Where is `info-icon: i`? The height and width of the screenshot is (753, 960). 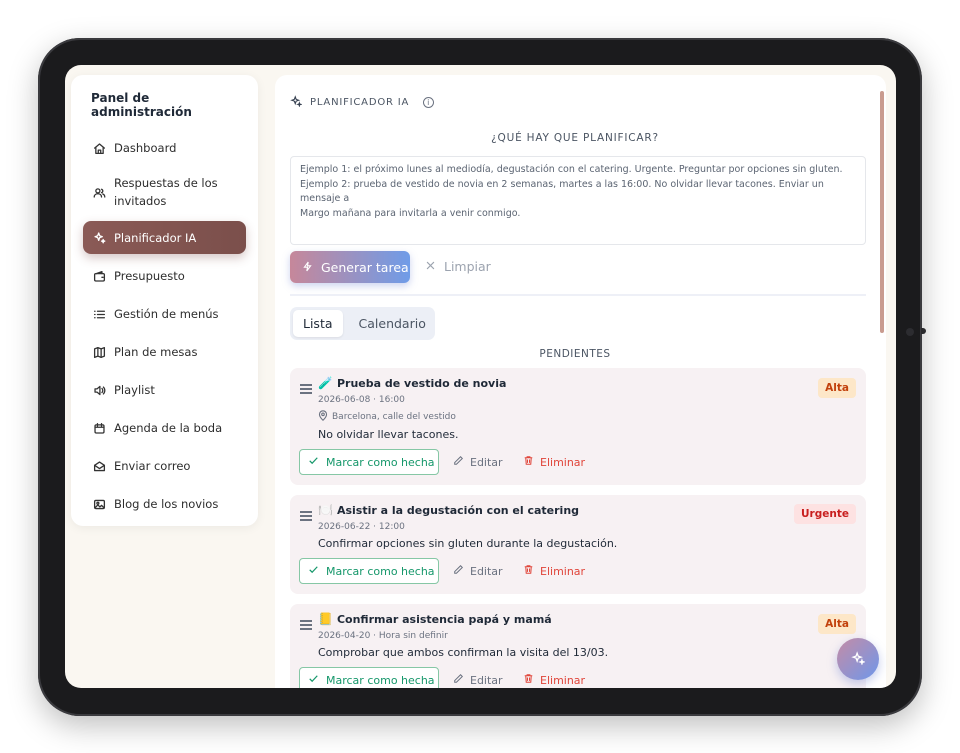 info-icon: i is located at coordinates (429, 102).